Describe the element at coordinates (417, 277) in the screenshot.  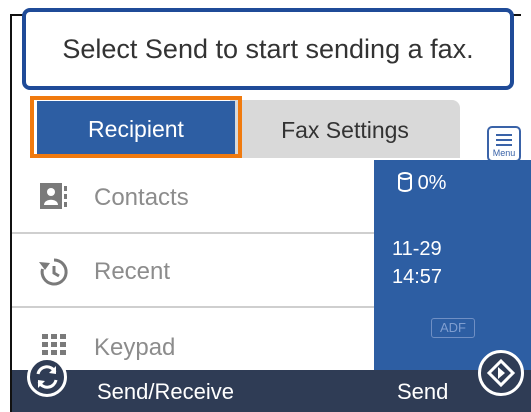
I see `status-time: 14:57` at that location.